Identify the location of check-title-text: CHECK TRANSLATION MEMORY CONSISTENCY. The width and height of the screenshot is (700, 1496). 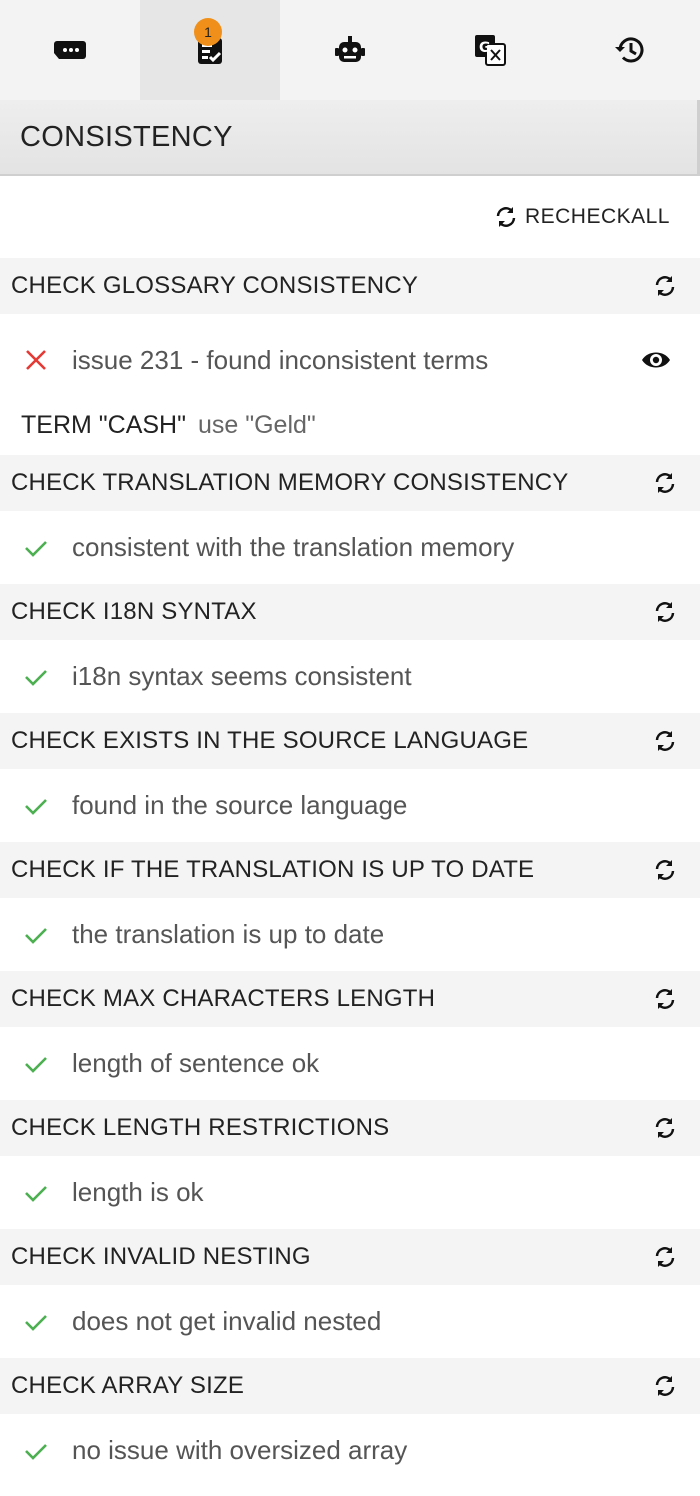
(290, 482).